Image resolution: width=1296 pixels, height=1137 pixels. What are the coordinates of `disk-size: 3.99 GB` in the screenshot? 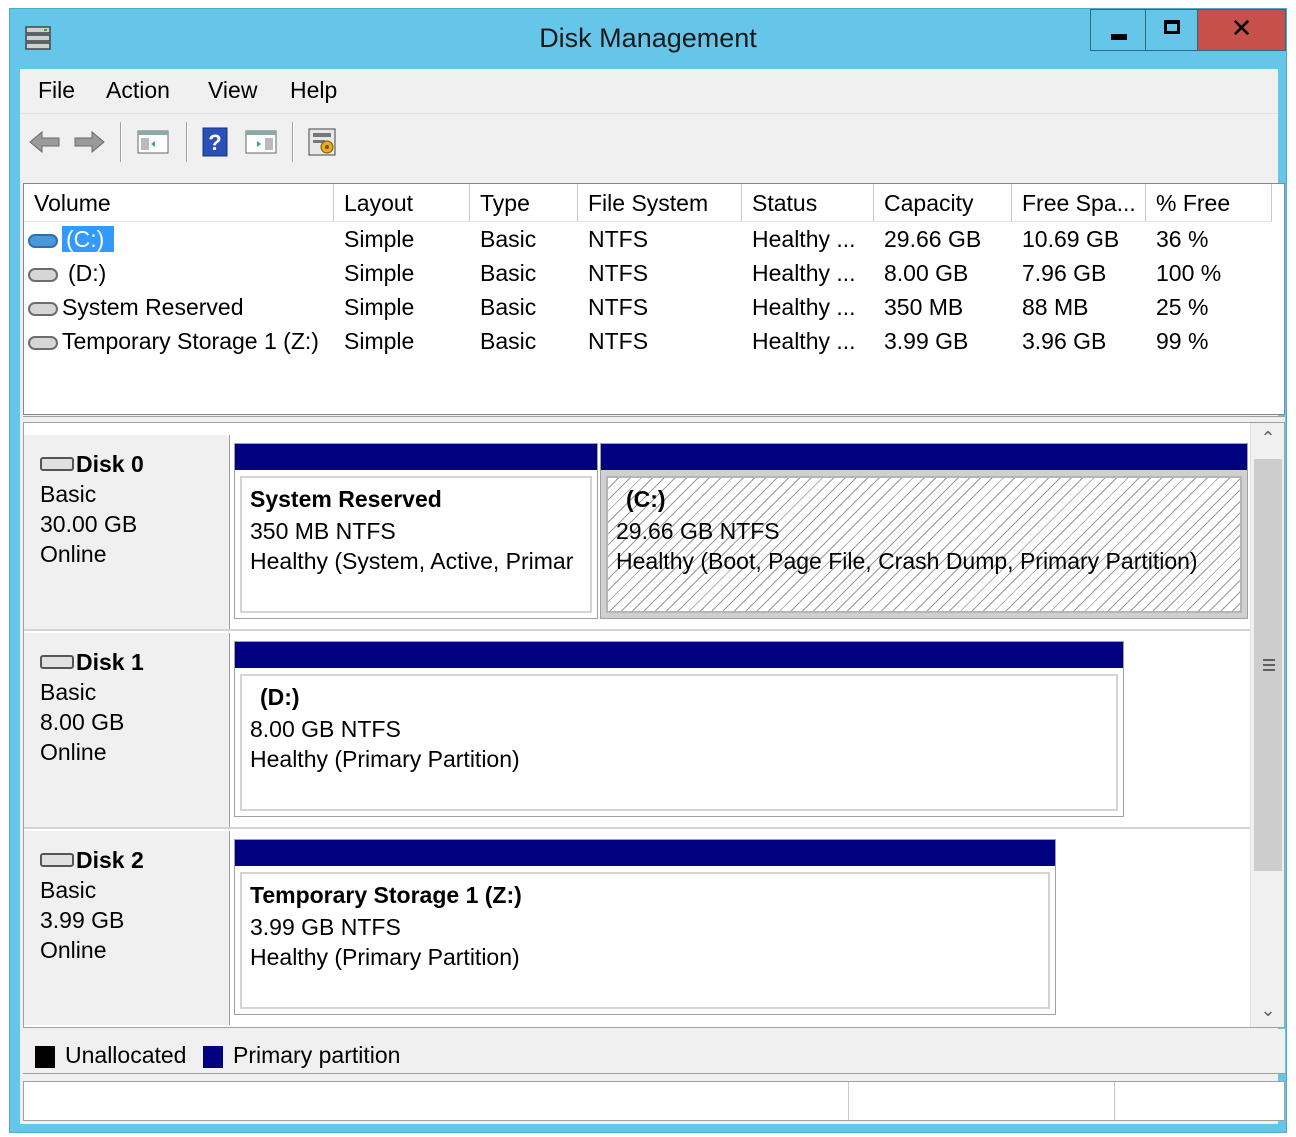 It's located at (82, 920).